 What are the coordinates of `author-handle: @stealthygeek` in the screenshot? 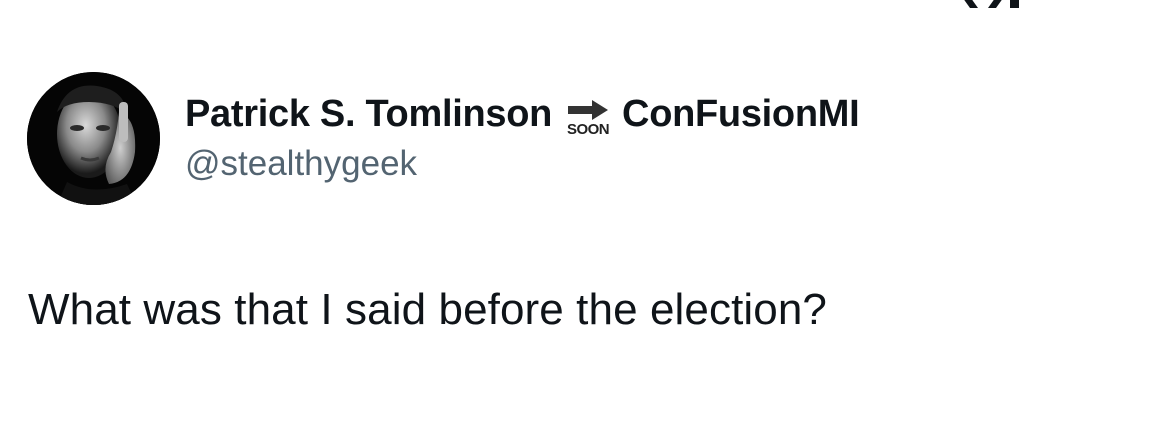 It's located at (635, 164).